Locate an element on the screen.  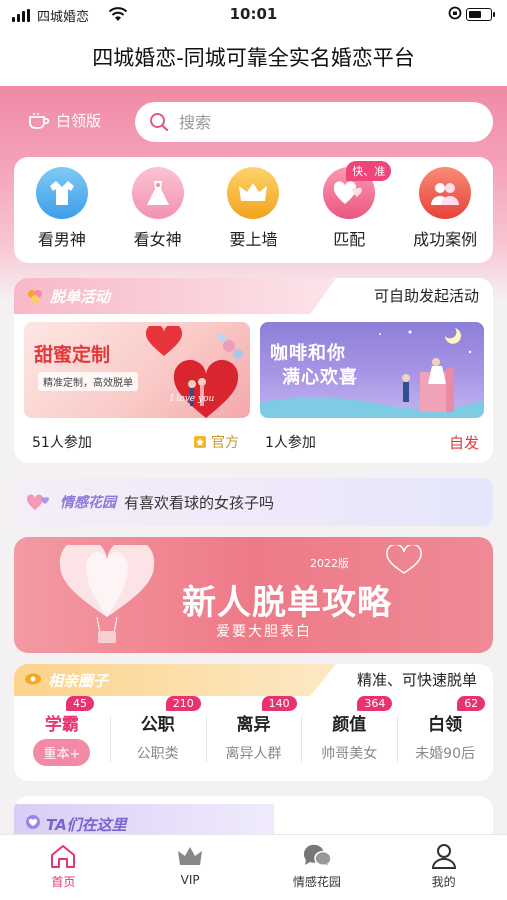
promo-year: 2022版 is located at coordinates (329, 563).